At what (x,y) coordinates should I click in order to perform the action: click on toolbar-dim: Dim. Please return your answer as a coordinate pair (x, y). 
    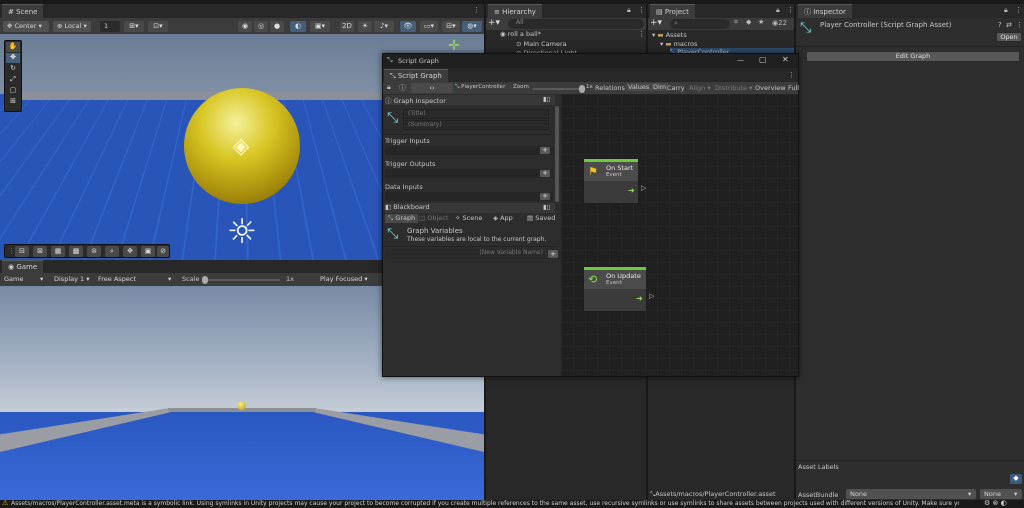
    Looking at the image, I should click on (660, 87).